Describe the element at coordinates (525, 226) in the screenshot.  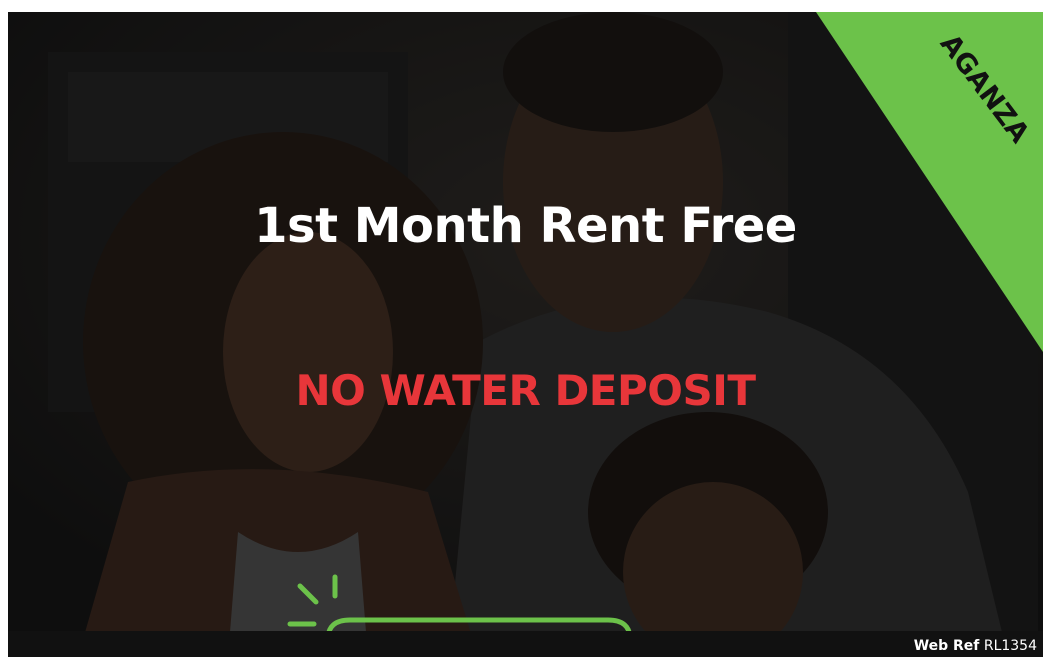
I see `promo-headline: 1st Month Rent Free` at that location.